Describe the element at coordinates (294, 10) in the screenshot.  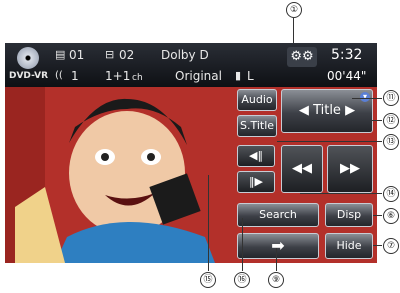
I see `callout-1: ①` at that location.